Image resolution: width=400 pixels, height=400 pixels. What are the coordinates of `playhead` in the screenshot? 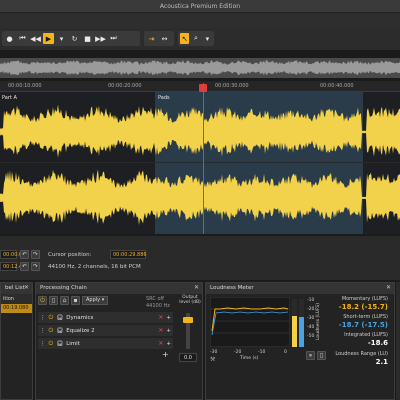 It's located at (203, 158).